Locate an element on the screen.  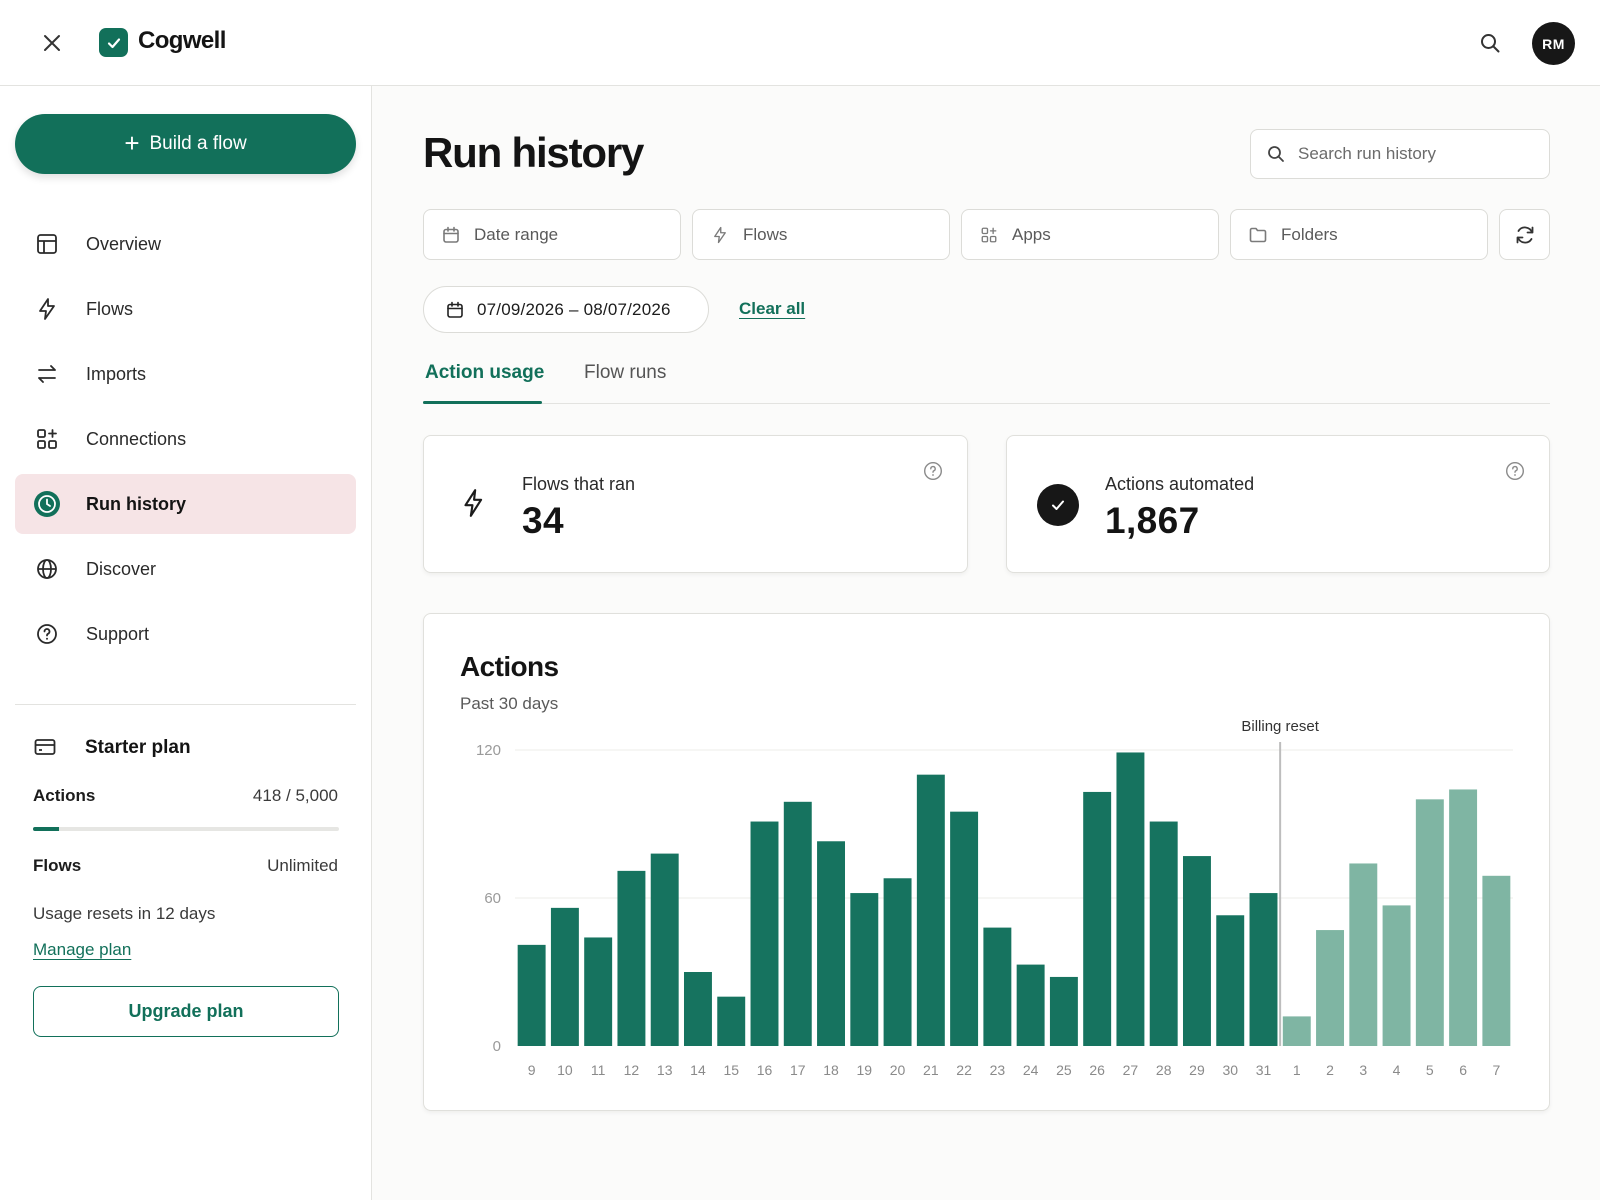
x-tick-label: 13 is located at coordinates (665, 1070).